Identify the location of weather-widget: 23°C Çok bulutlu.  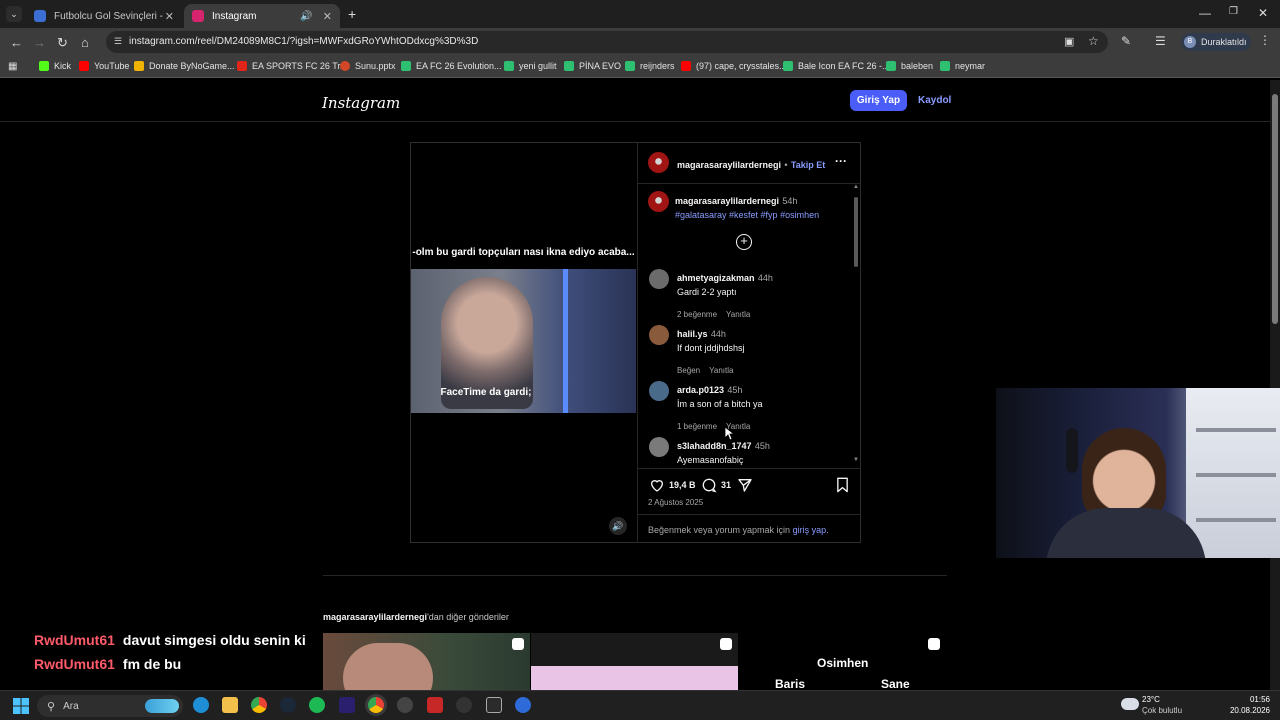
(1162, 705).